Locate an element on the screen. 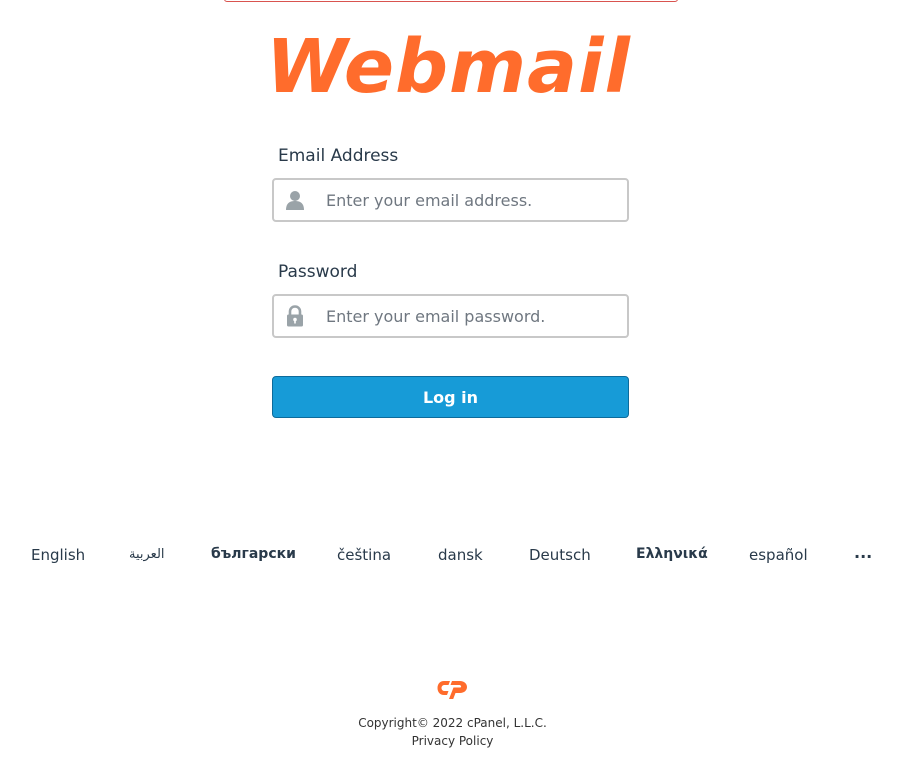 This screenshot has height=765, width=905. cpanel-logo-icon is located at coordinates (452, 689).